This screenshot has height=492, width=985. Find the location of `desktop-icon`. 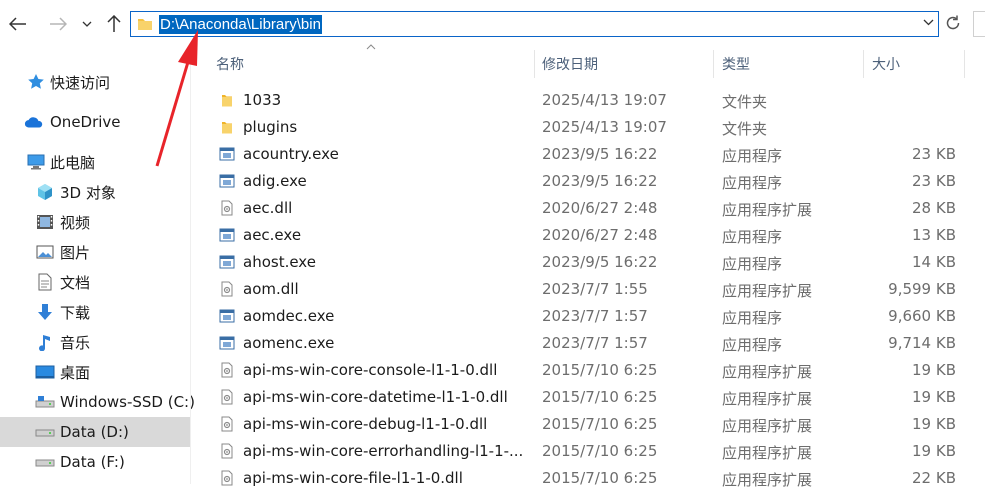

desktop-icon is located at coordinates (45, 372).